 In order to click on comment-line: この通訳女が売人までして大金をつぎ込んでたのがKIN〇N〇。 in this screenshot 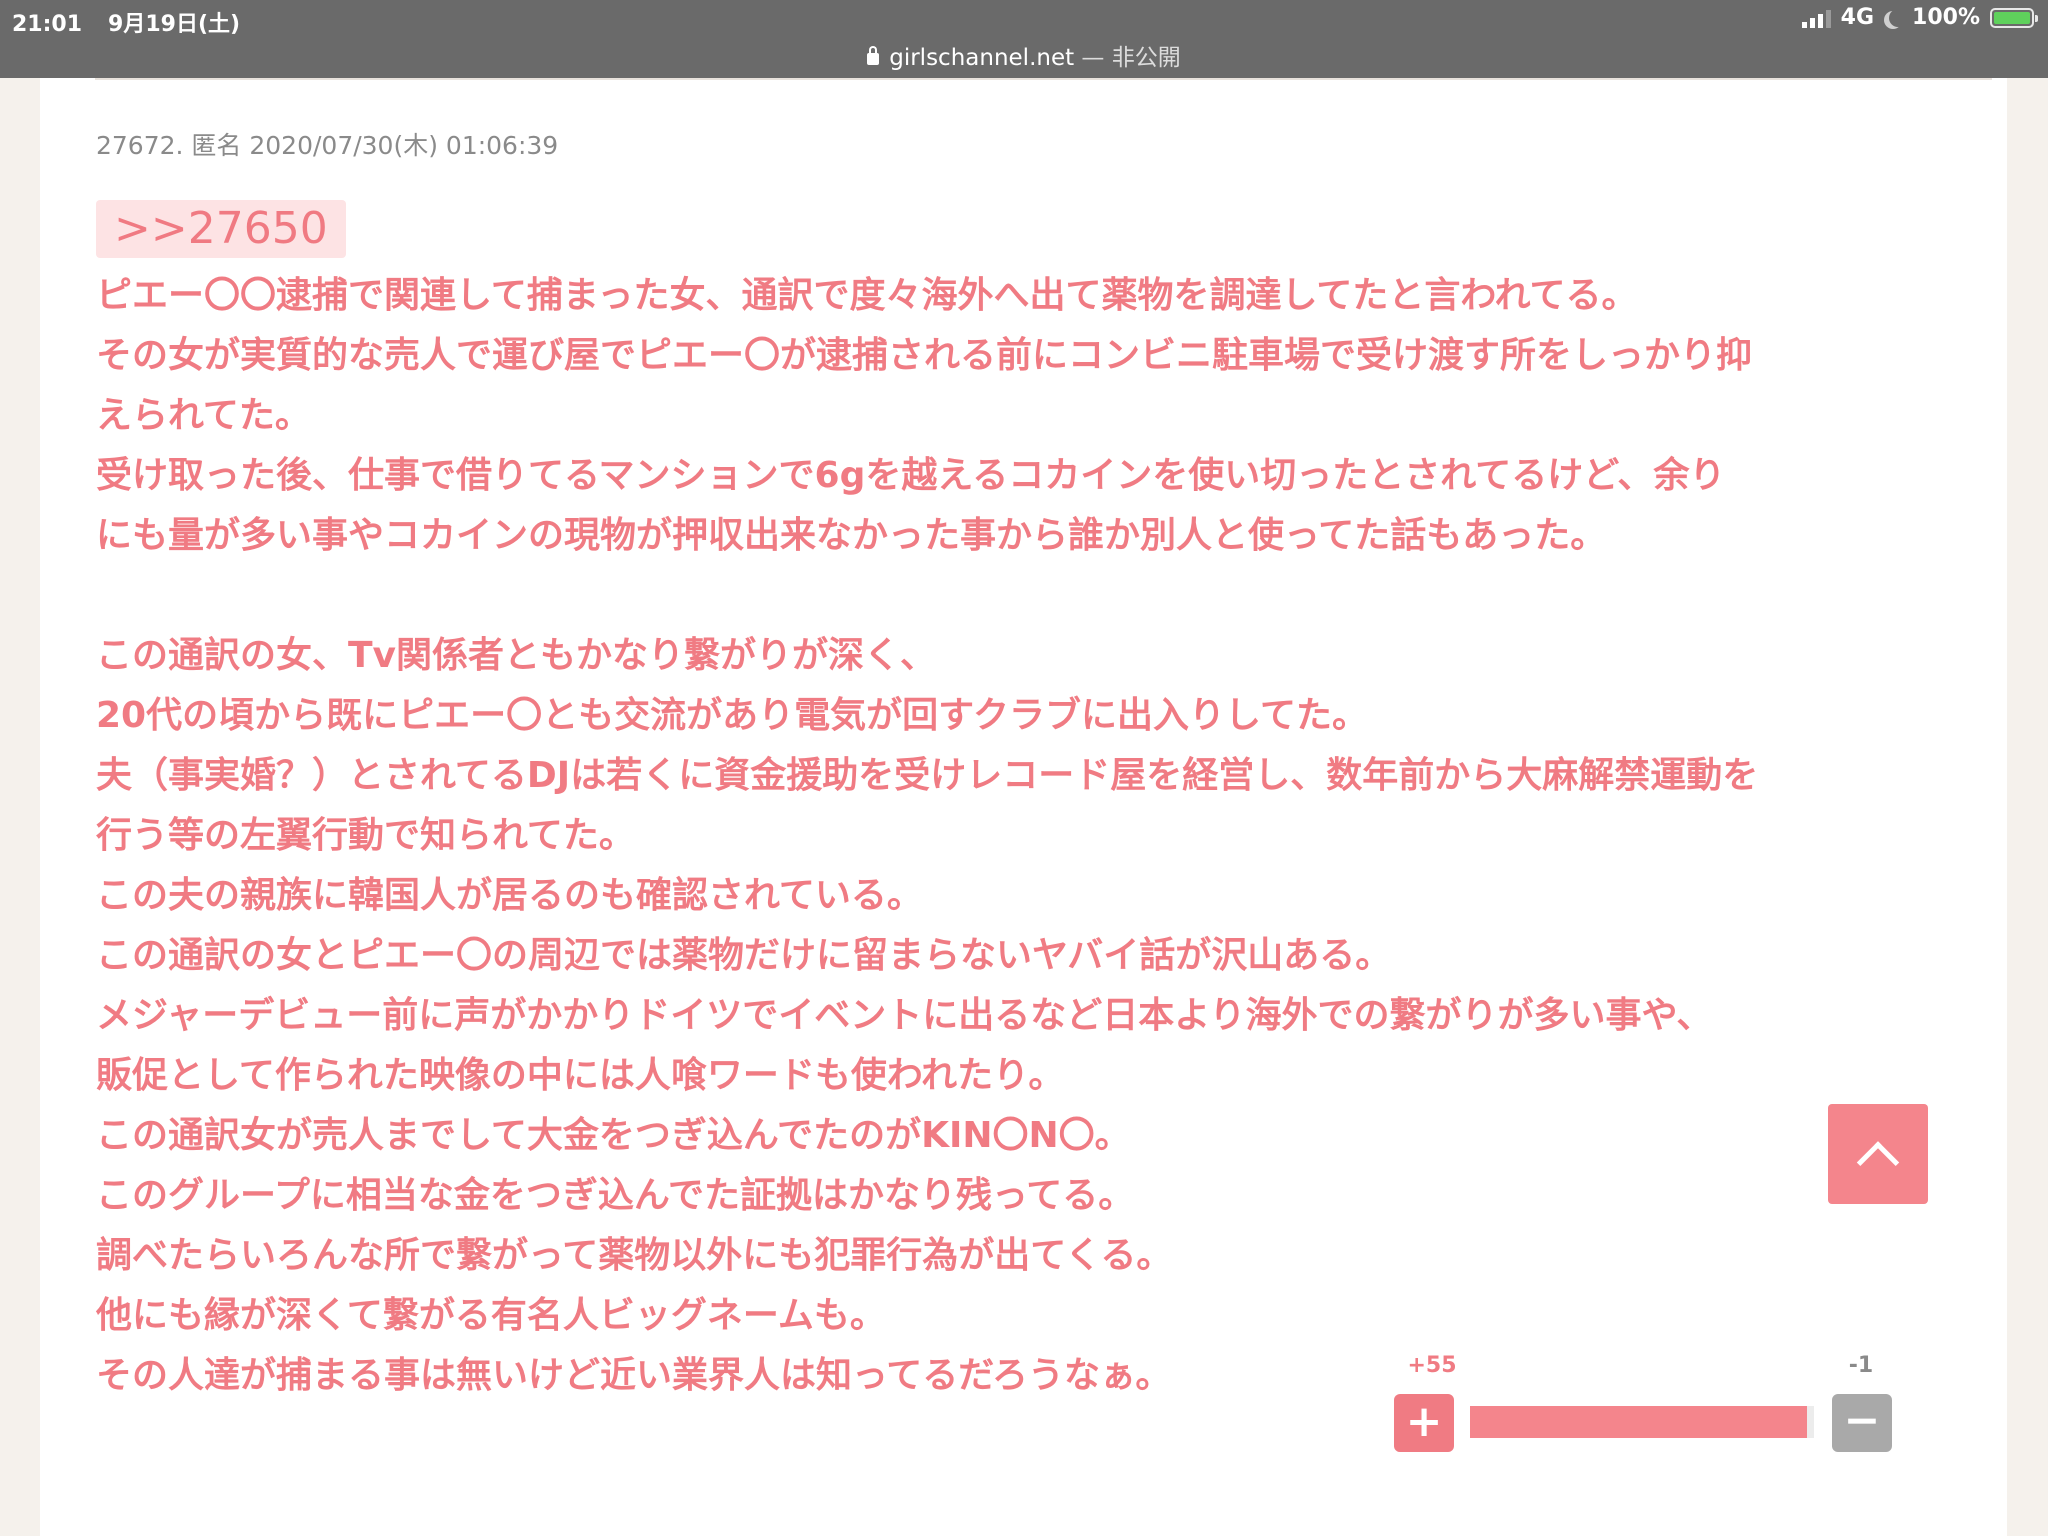, I will do `click(613, 1135)`.